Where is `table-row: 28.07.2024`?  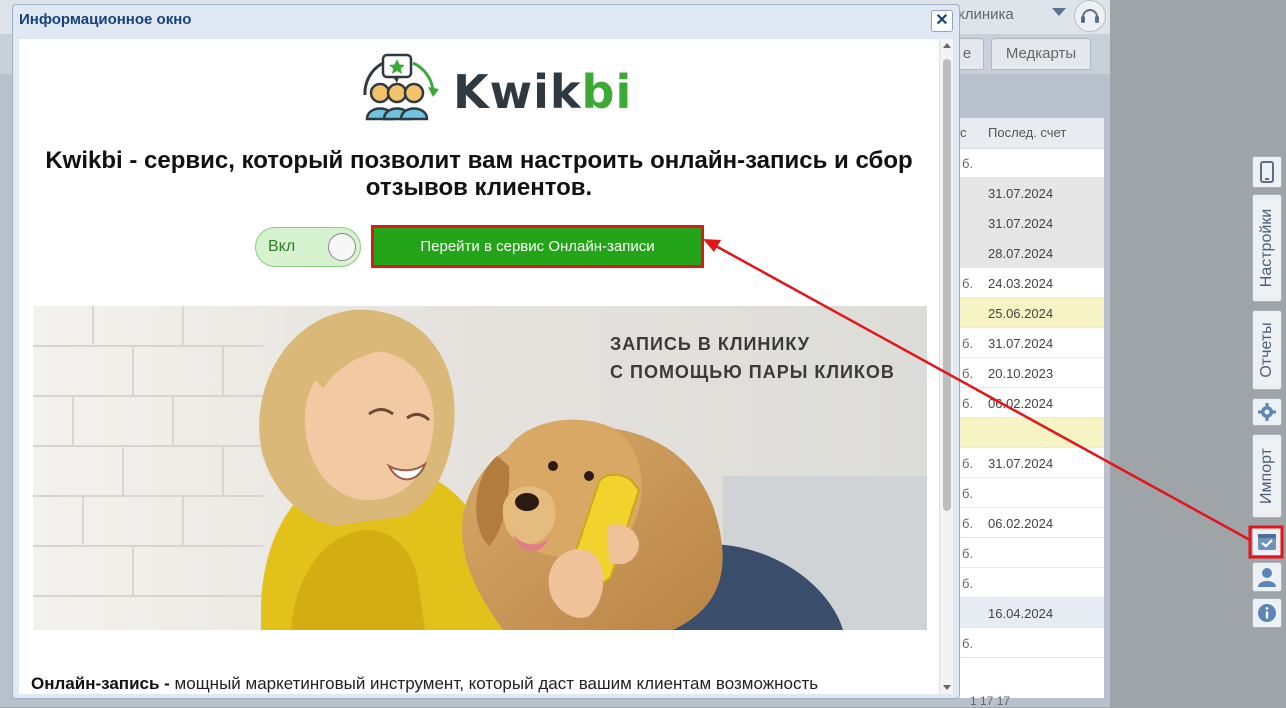
table-row: 28.07.2024 is located at coordinates (1031, 253).